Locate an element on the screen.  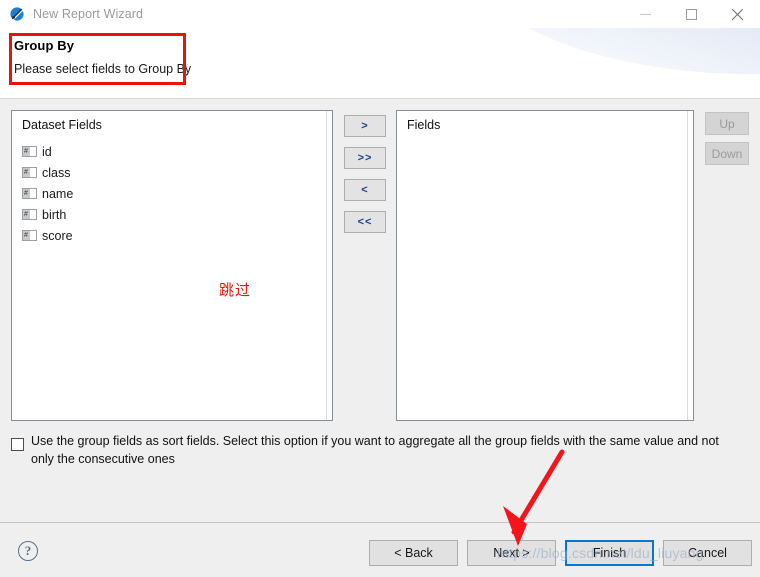
add-all-button: >> is located at coordinates (365, 158).